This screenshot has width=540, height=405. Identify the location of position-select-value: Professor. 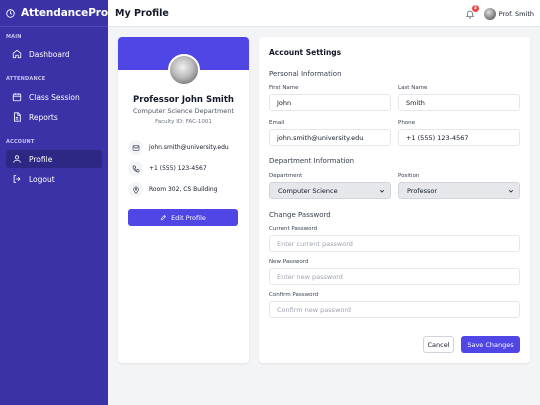
(422, 190).